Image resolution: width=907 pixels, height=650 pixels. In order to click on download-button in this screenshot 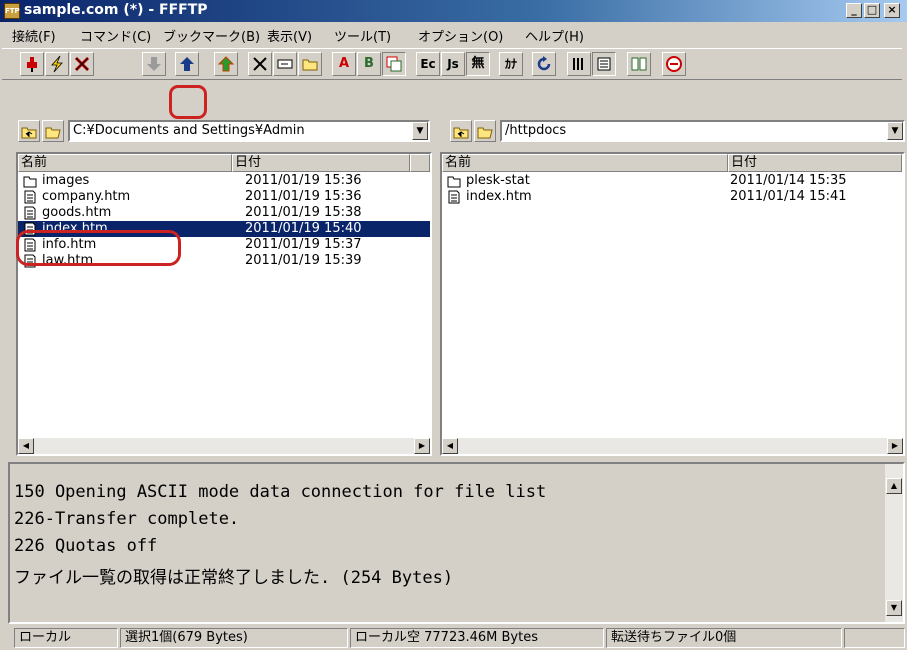, I will do `click(154, 64)`.